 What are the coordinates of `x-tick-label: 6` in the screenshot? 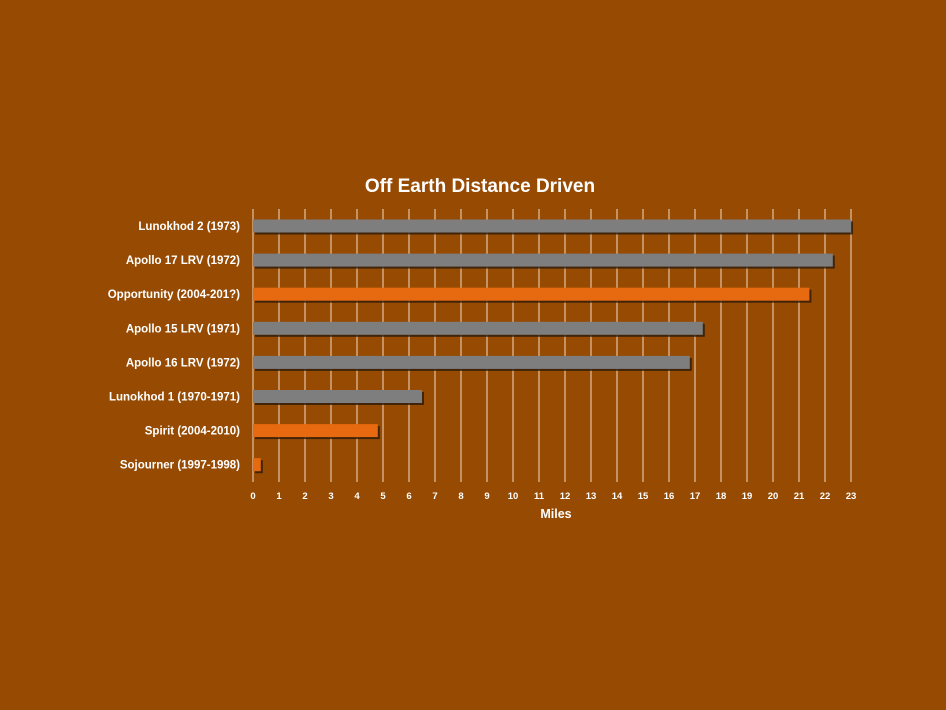 It's located at (408, 496).